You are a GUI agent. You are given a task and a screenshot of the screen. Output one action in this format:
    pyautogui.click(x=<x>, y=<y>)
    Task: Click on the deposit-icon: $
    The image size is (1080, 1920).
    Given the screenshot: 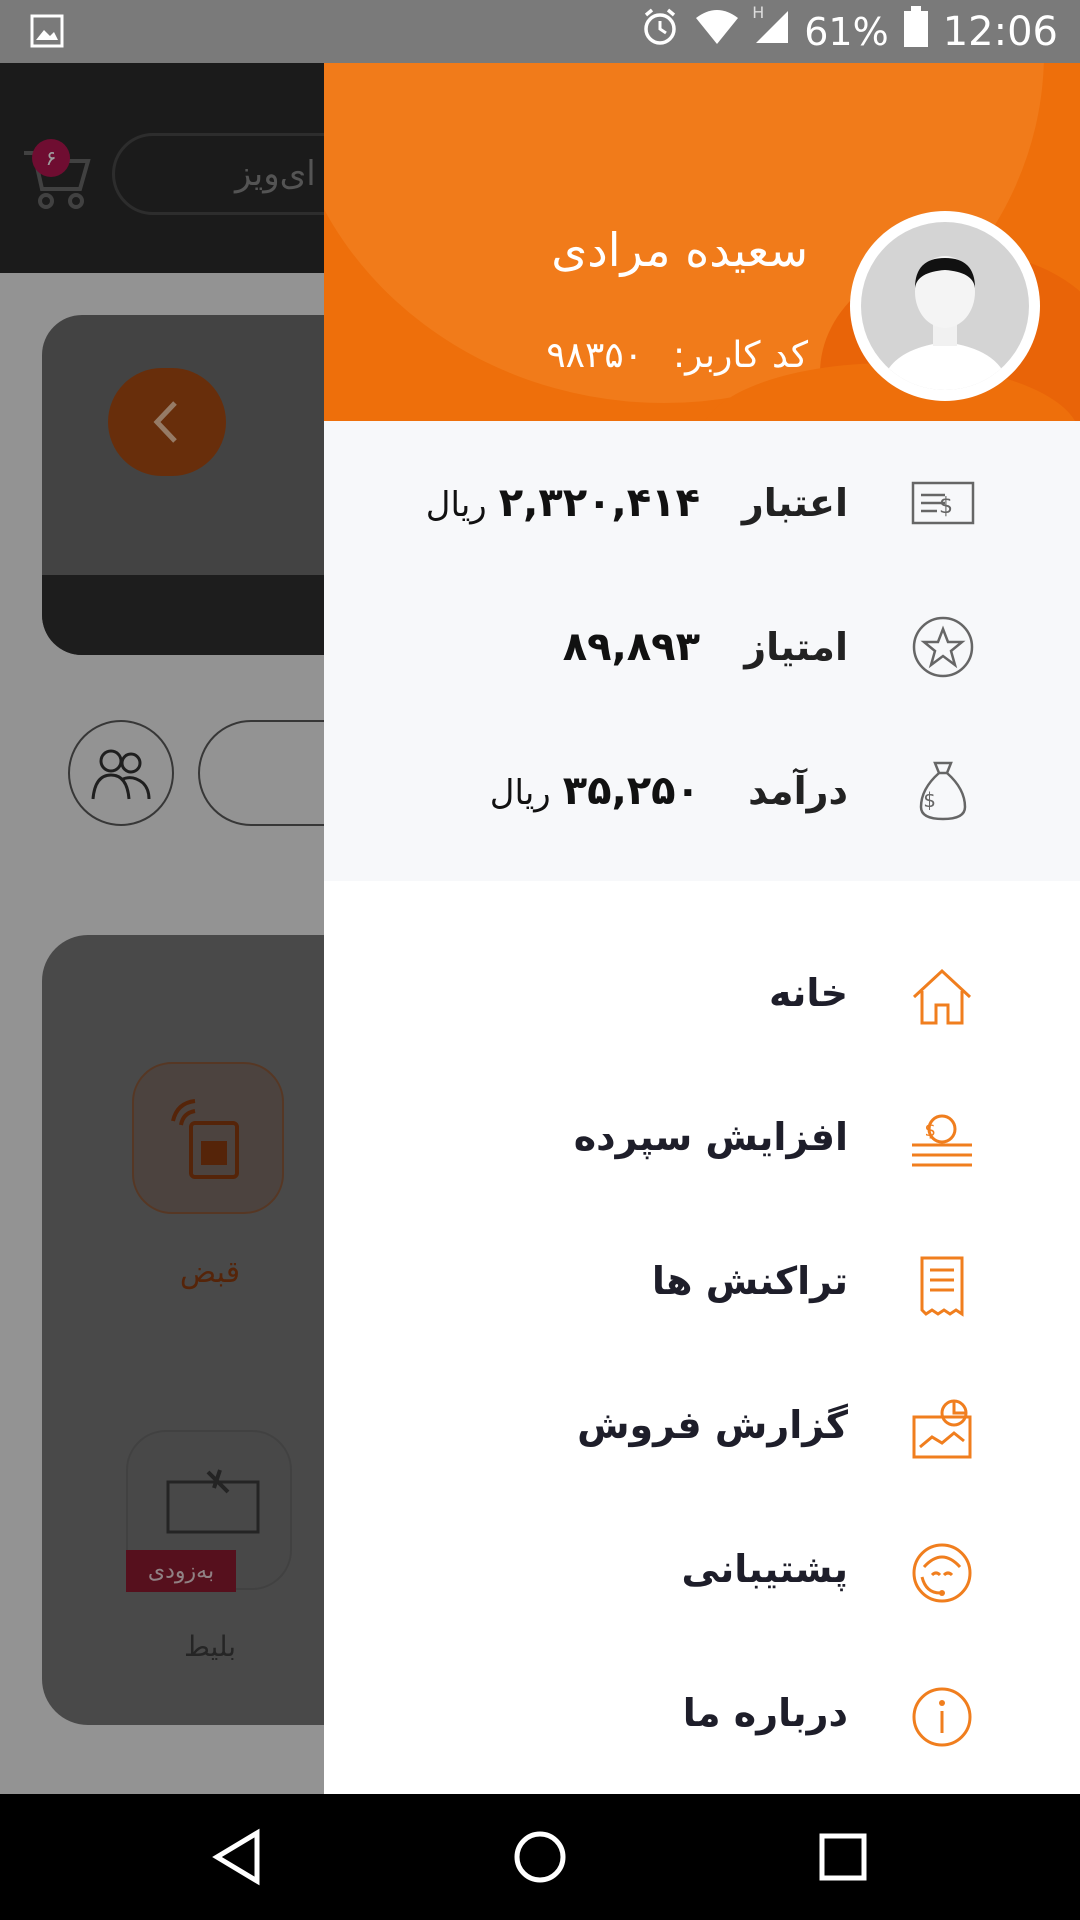 What is the action you would take?
    pyautogui.click(x=942, y=1141)
    